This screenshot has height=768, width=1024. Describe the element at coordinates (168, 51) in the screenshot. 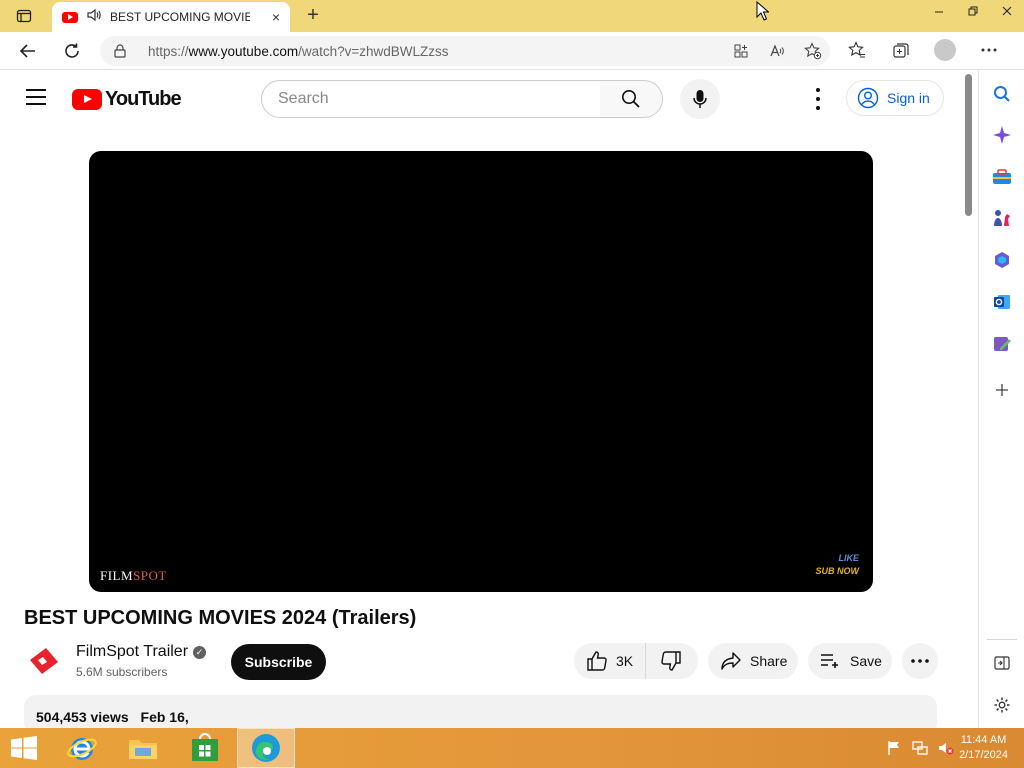

I see `url-prefix: https://` at that location.